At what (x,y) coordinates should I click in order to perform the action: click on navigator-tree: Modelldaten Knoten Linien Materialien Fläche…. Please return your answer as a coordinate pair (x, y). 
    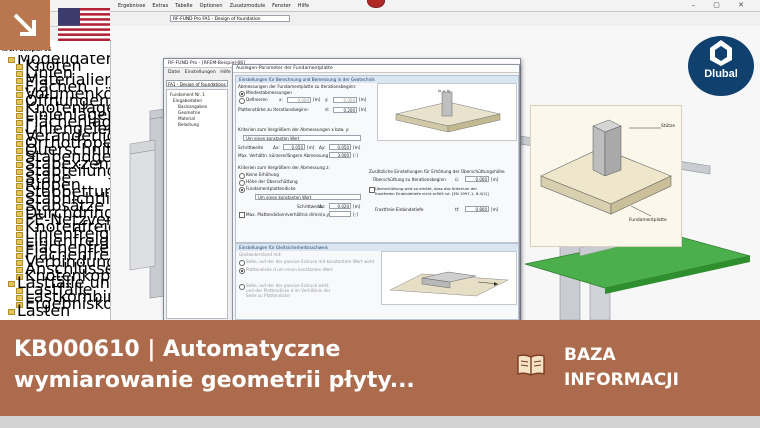
    Looking at the image, I should click on (58, 187).